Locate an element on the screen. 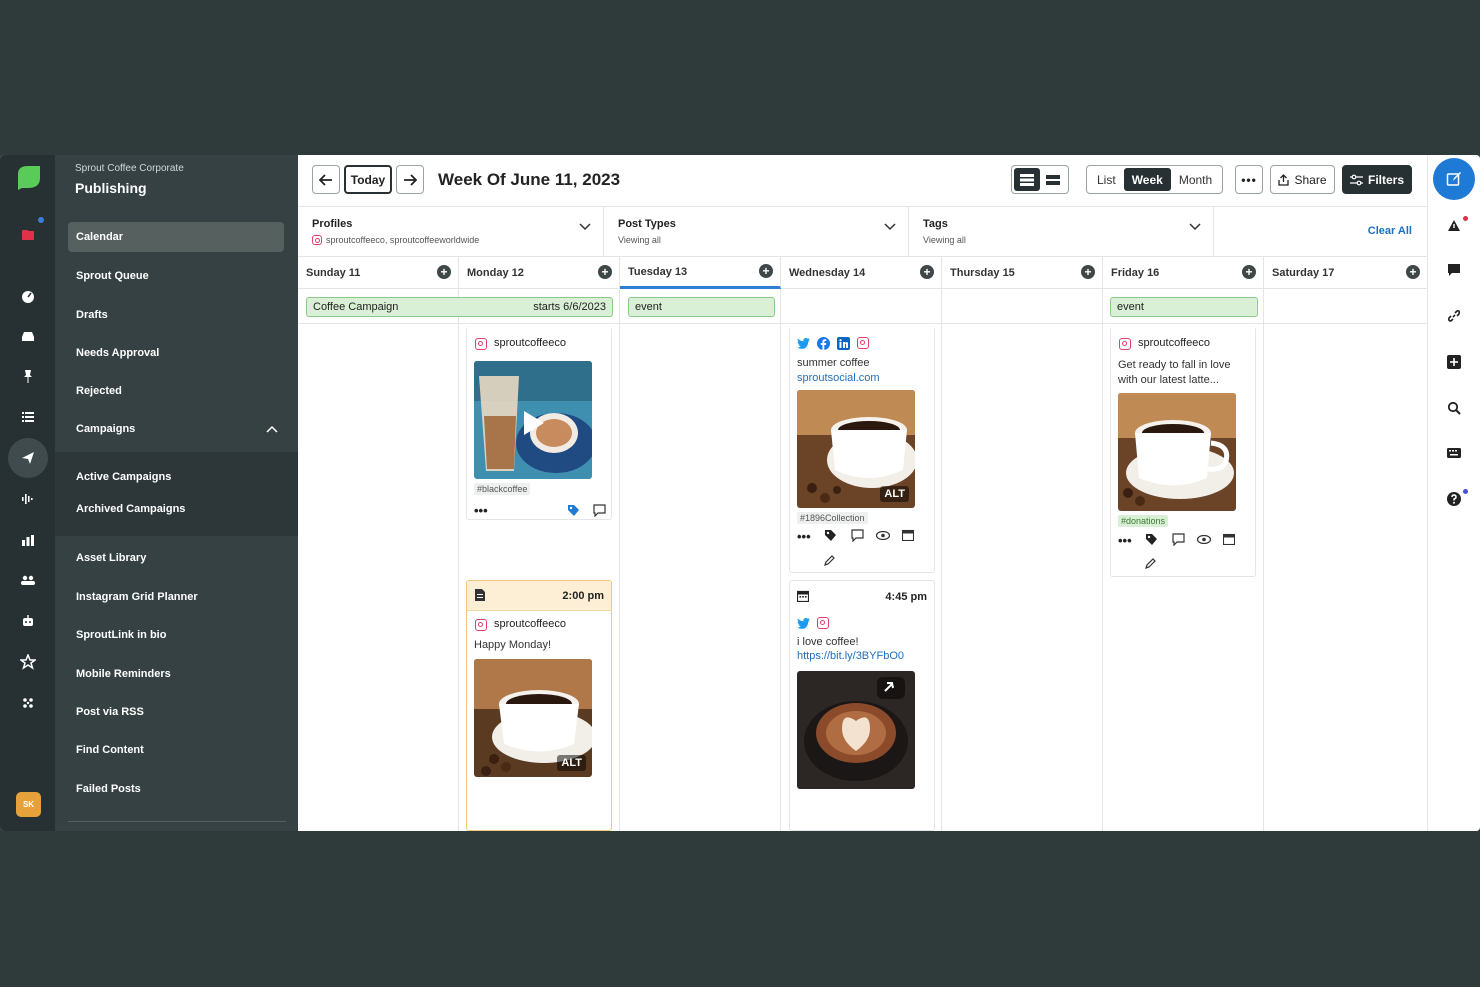  view-month-button: Month is located at coordinates (1195, 179).